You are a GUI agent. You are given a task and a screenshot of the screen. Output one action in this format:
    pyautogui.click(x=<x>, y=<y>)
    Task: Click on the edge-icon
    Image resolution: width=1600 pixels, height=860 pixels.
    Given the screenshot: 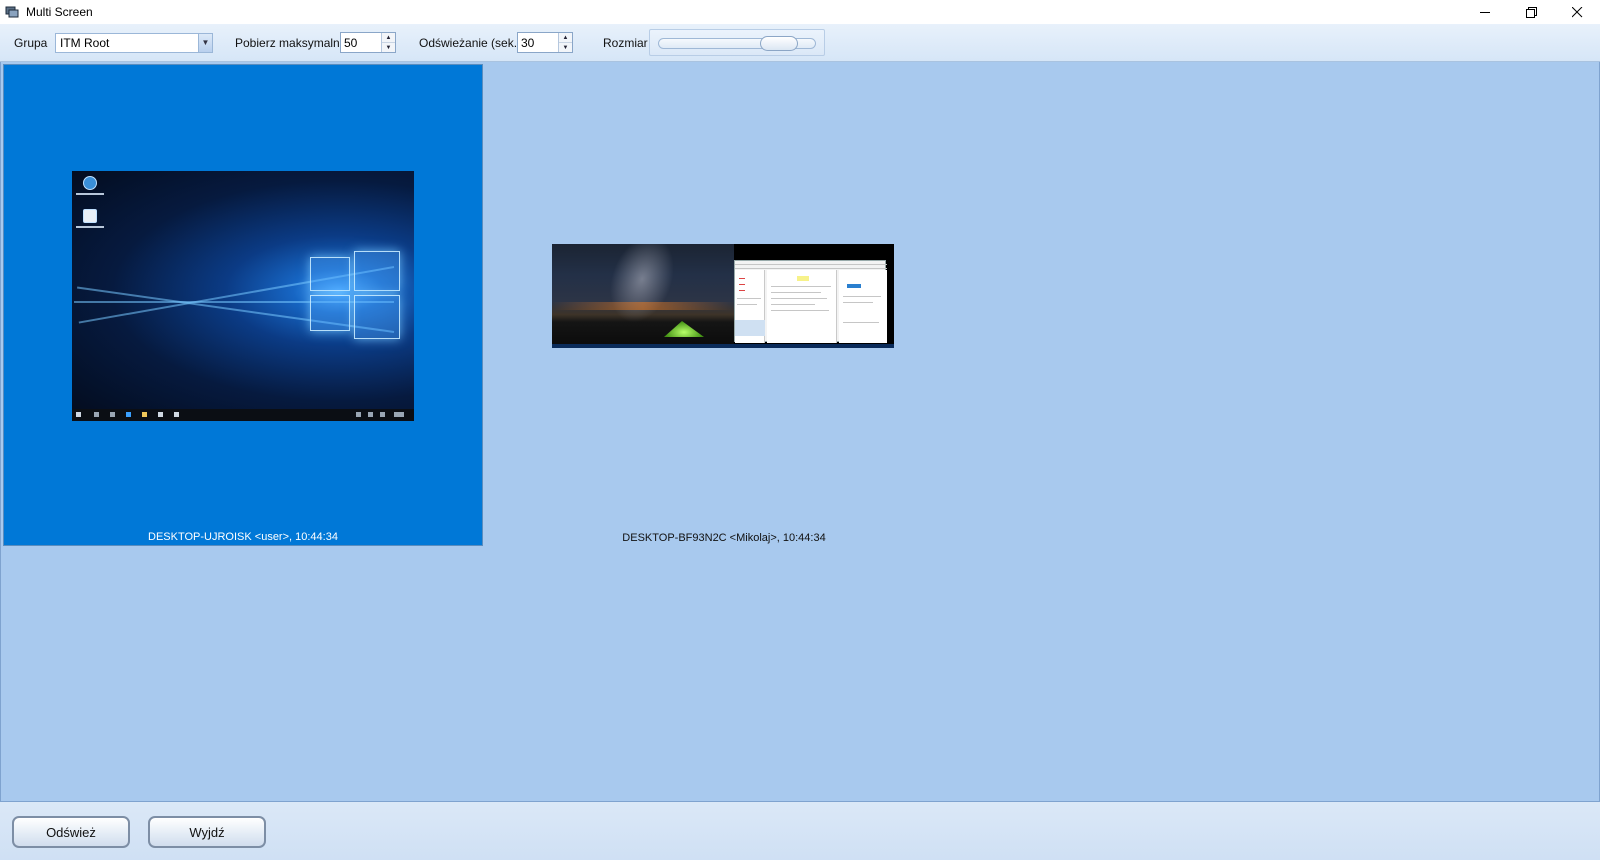 What is the action you would take?
    pyautogui.click(x=128, y=414)
    